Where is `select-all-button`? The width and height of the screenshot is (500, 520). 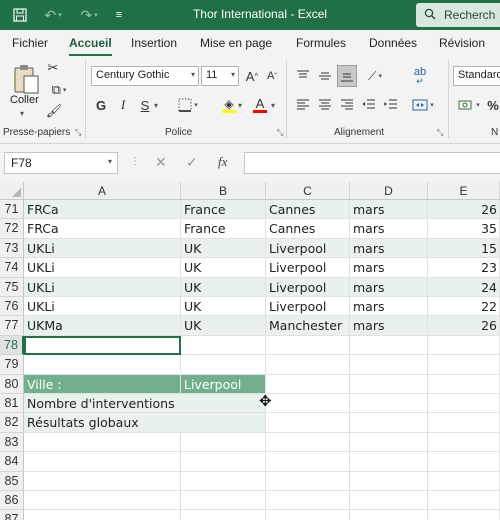 select-all-button is located at coordinates (12, 191).